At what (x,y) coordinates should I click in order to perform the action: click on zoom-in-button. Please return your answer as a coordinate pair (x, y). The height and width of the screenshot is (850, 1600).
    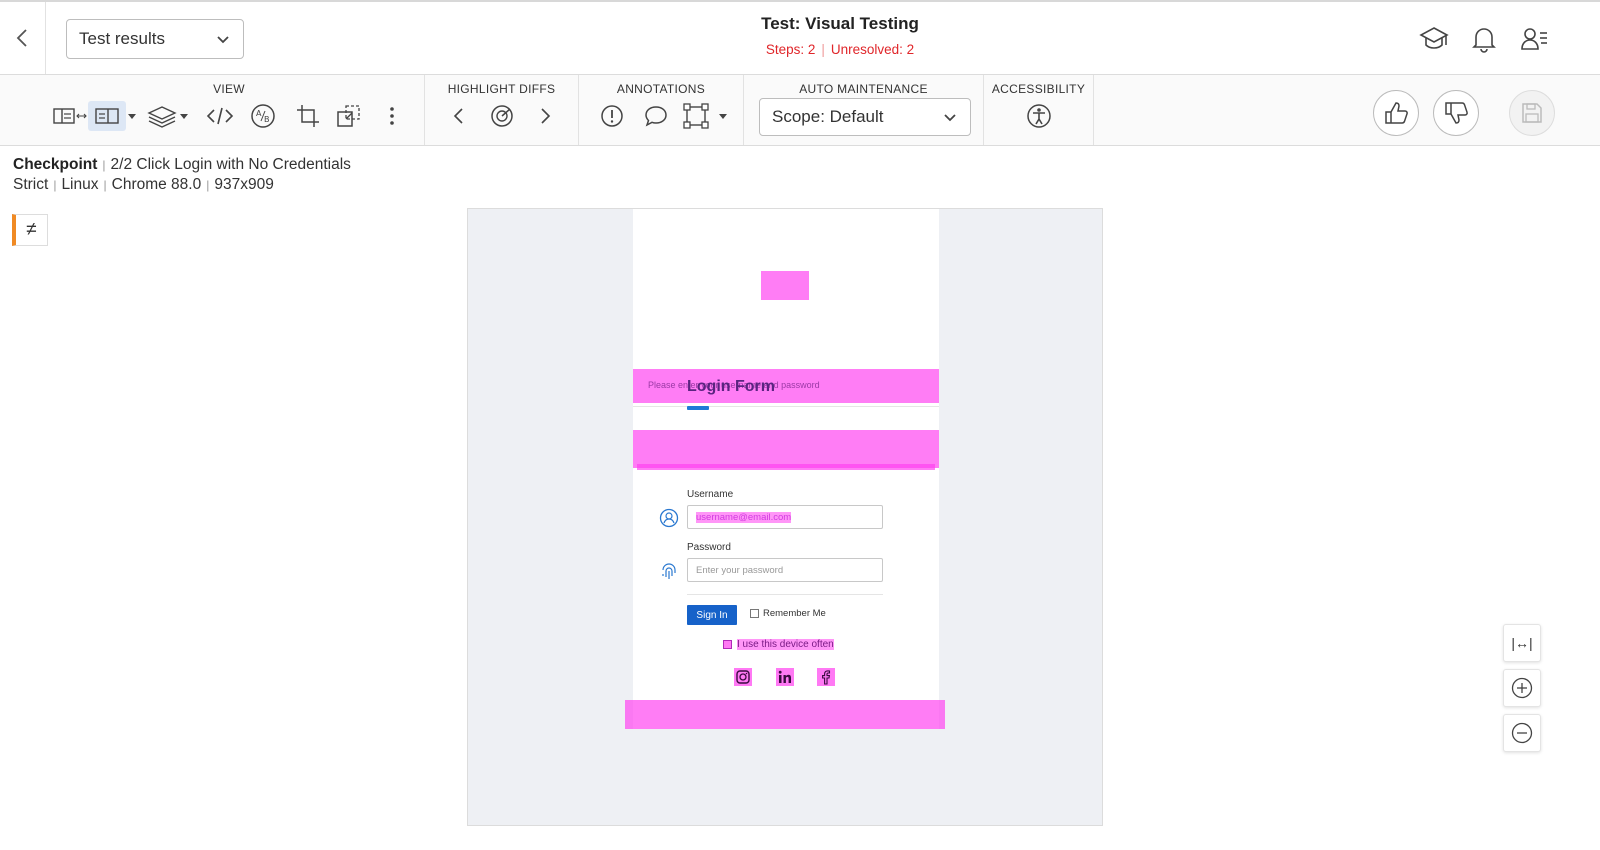
    Looking at the image, I should click on (1522, 688).